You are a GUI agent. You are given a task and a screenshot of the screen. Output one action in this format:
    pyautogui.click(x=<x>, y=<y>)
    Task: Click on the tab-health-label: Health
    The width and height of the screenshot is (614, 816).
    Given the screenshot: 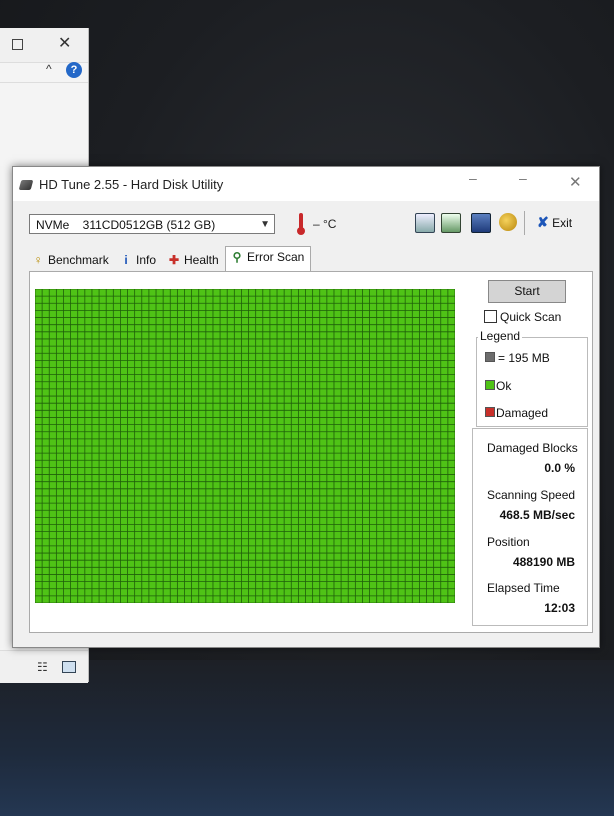 What is the action you would take?
    pyautogui.click(x=201, y=260)
    